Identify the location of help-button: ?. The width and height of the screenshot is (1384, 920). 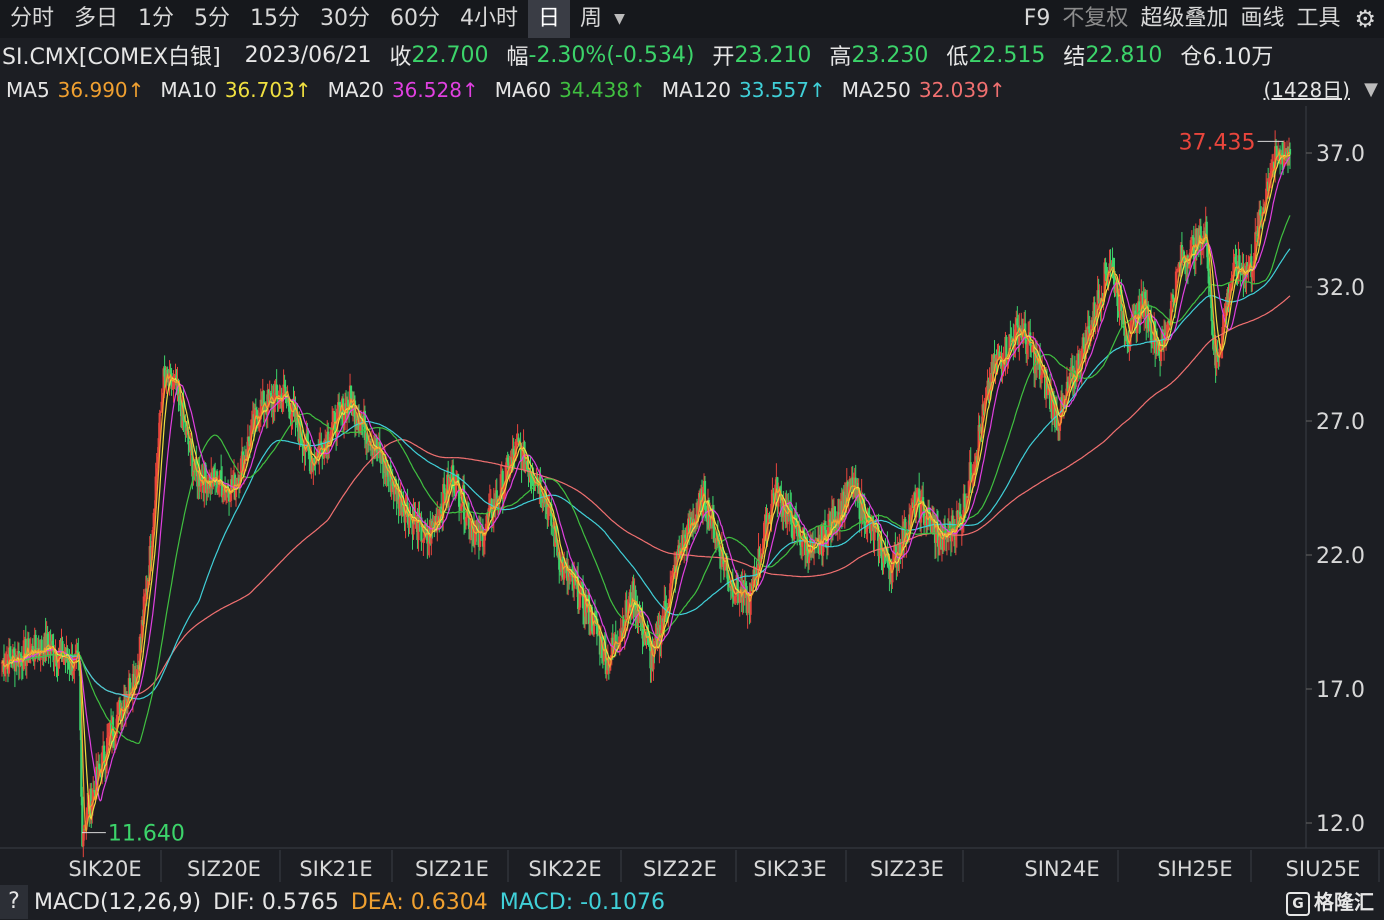
(14, 902).